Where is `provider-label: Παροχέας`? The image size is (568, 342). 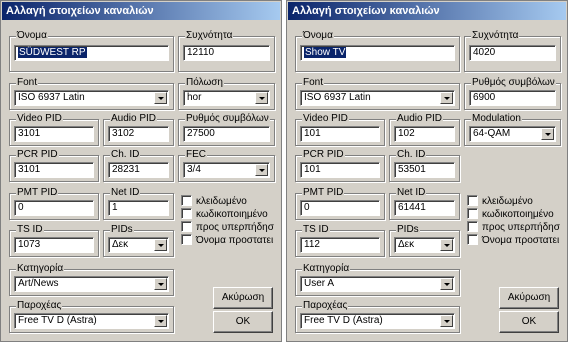
provider-label: Παροχέας is located at coordinates (325, 306).